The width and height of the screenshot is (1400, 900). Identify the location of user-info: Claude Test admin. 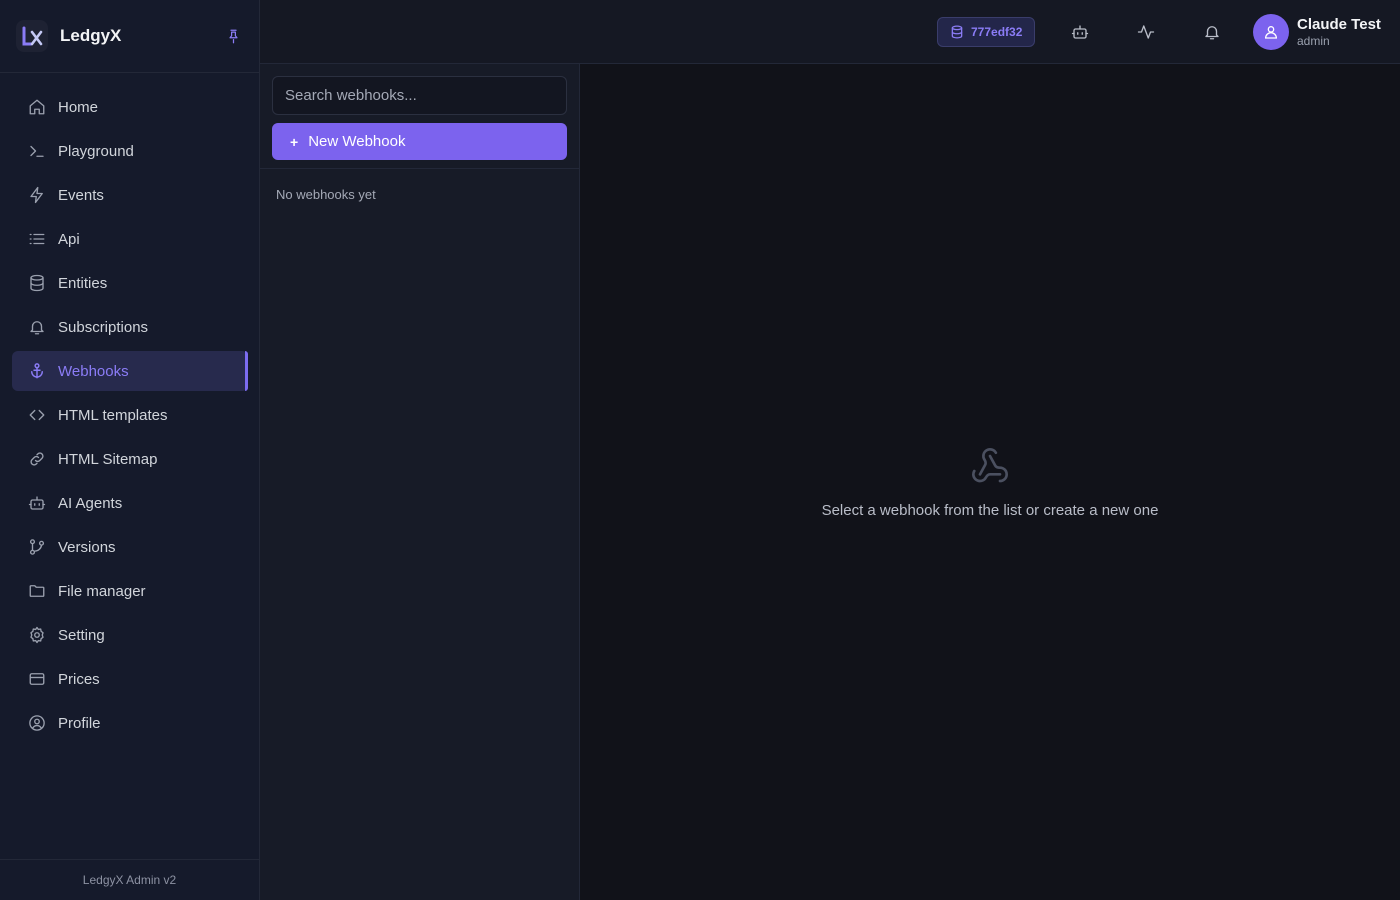
(1339, 32).